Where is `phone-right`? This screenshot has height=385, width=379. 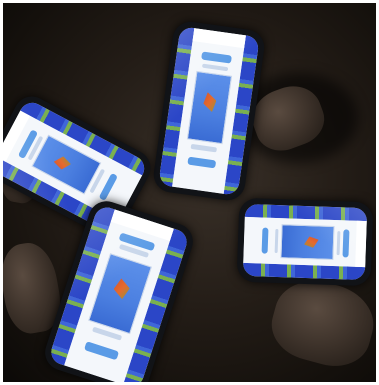
phone-right is located at coordinates (305, 242).